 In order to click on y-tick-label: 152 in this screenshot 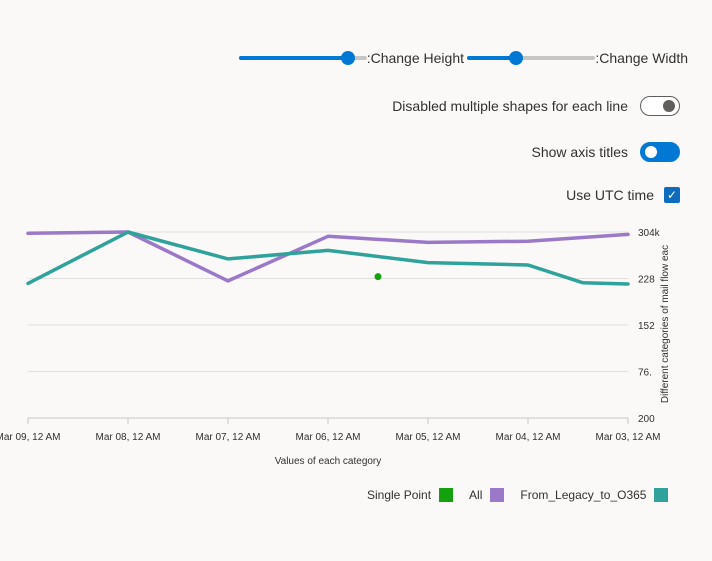, I will do `click(646, 326)`.